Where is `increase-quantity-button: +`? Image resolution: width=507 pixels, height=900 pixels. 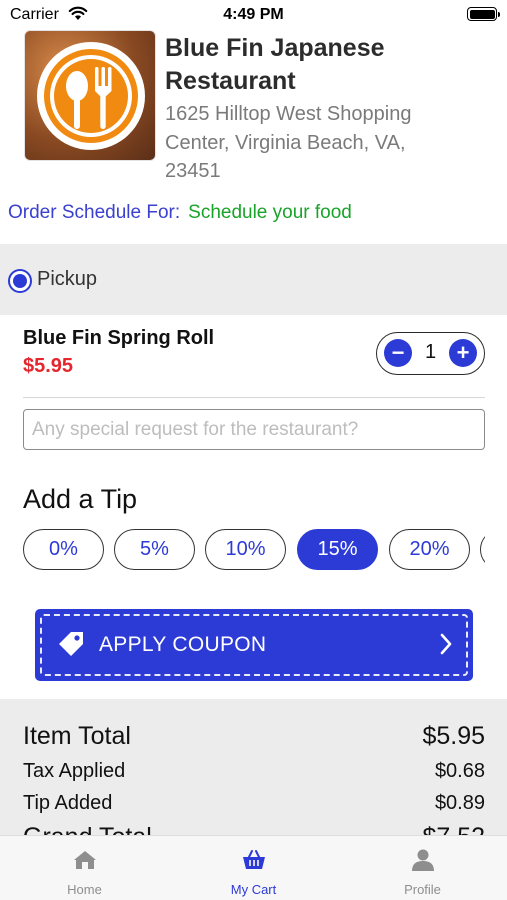
increase-quantity-button: + is located at coordinates (463, 353).